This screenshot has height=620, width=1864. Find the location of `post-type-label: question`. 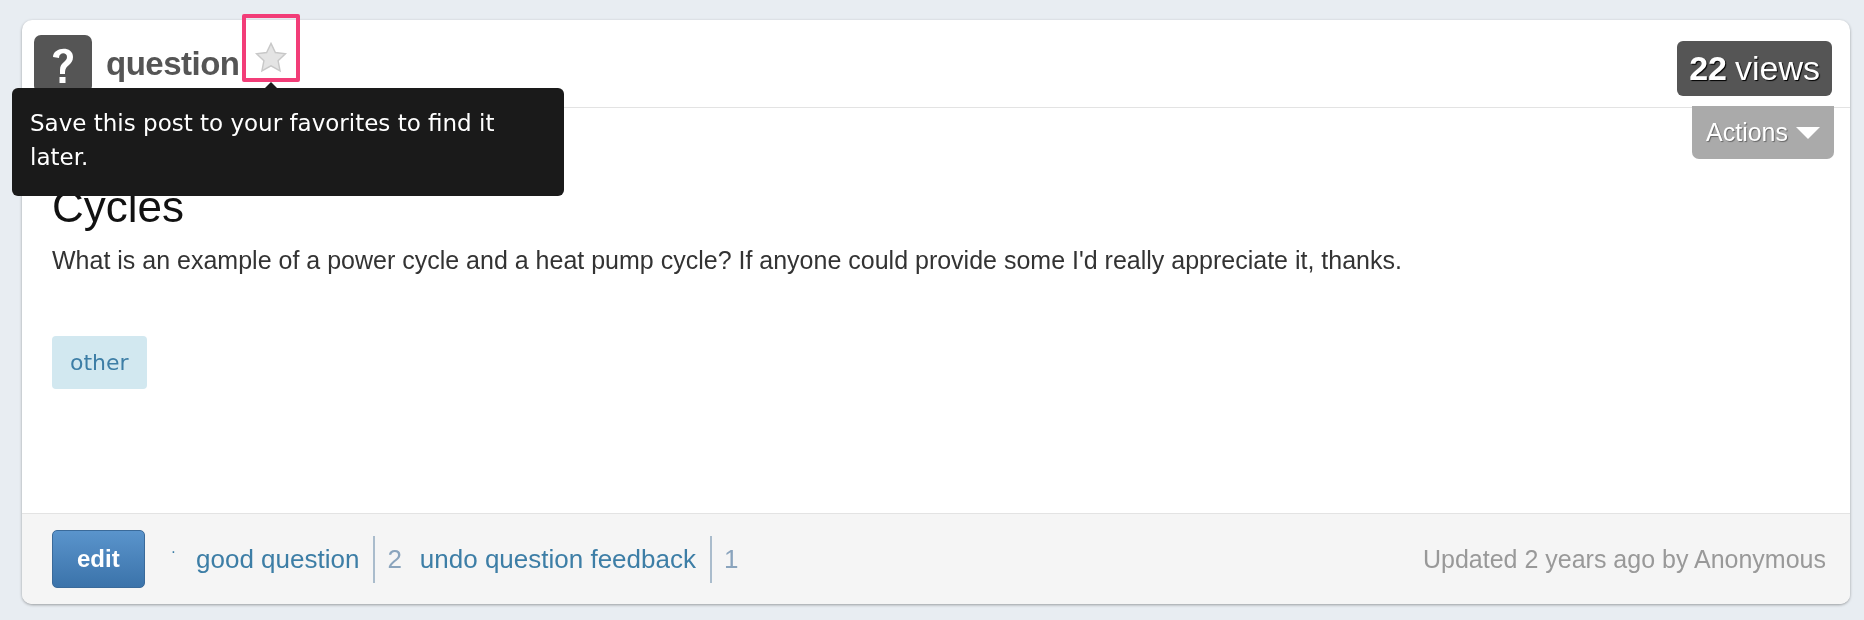

post-type-label: question is located at coordinates (173, 63).